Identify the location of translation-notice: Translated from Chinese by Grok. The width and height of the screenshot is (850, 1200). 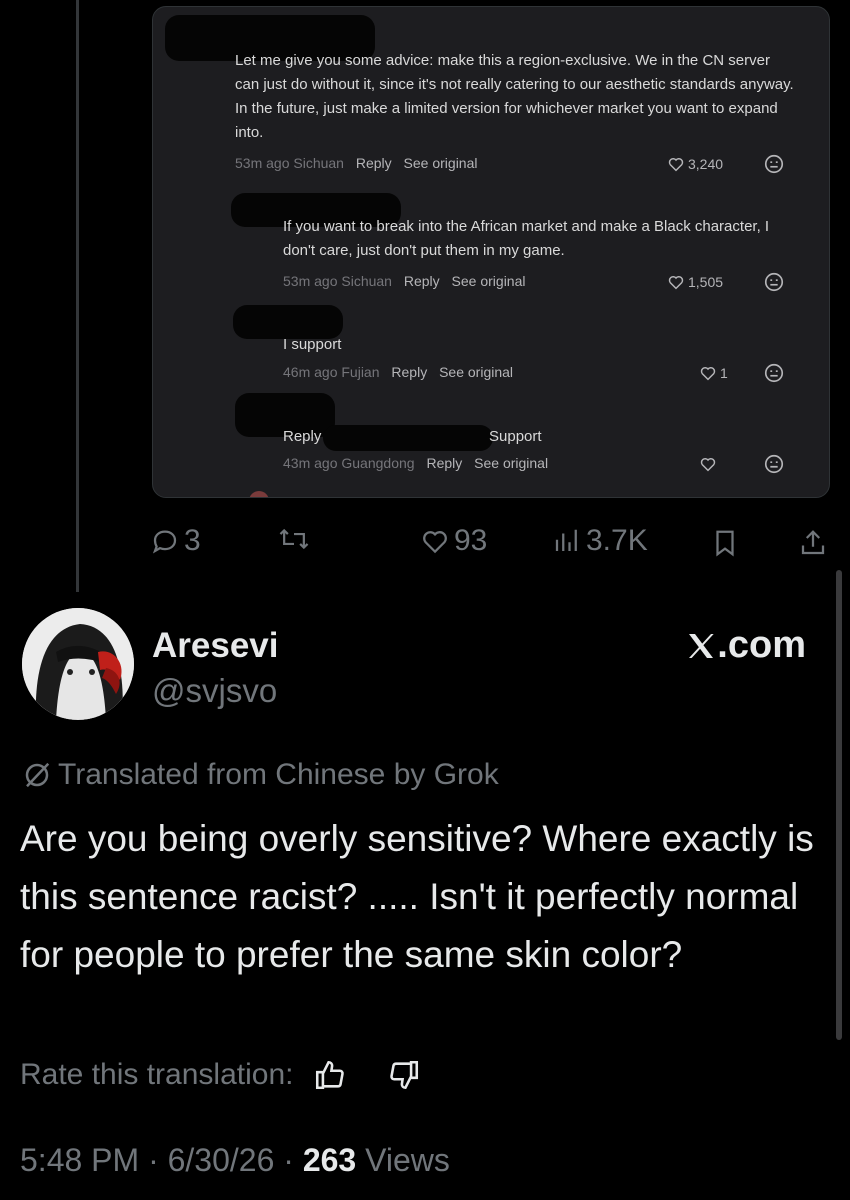
(260, 775).